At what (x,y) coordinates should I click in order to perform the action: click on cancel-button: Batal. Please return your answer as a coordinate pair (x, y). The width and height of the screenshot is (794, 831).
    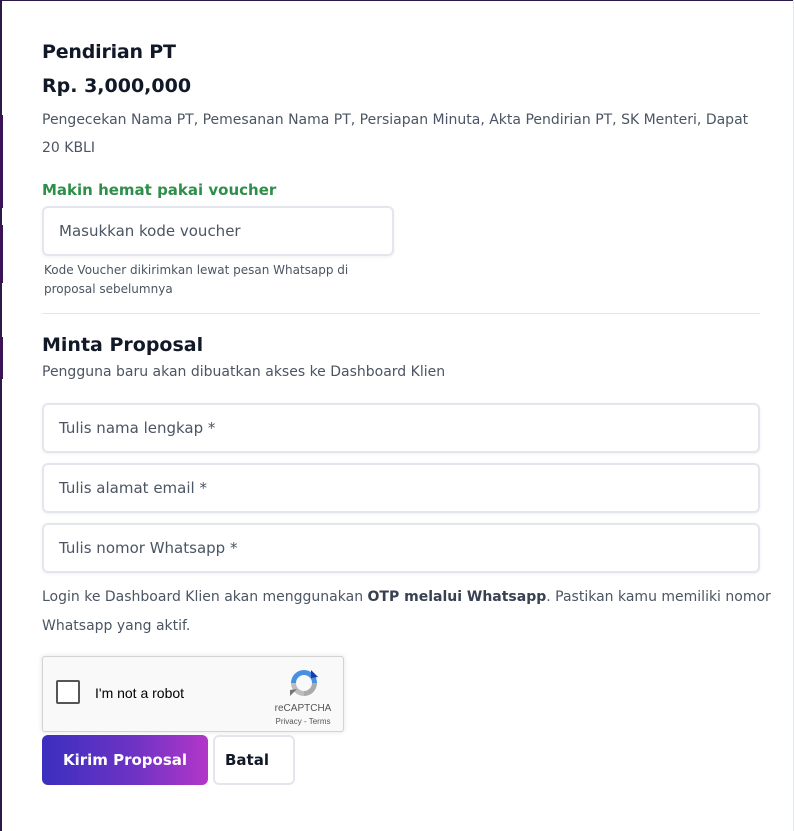
    Looking at the image, I should click on (254, 760).